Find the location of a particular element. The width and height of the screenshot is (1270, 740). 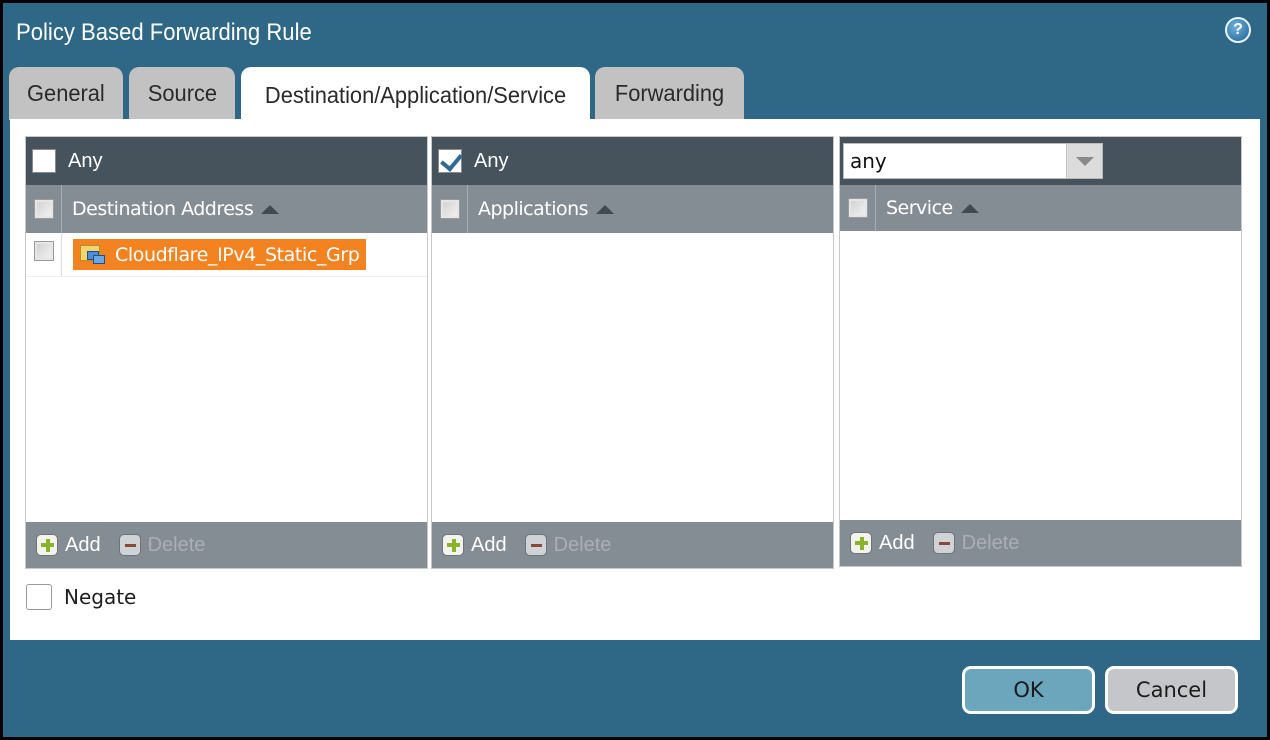

chevron-down-icon is located at coordinates (1084, 161).